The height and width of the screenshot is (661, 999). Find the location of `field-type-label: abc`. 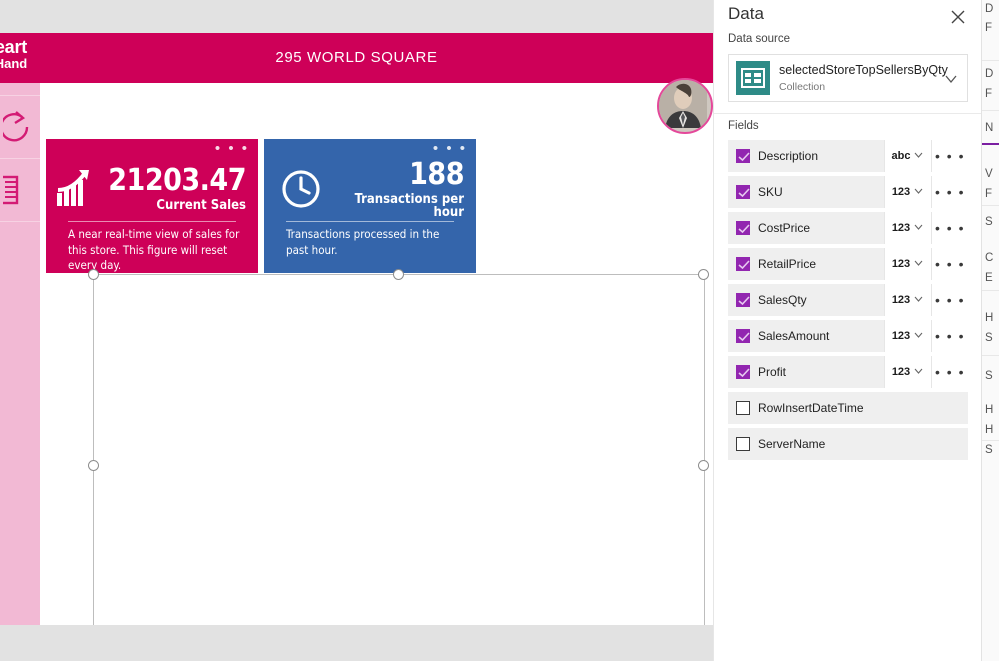

field-type-label: abc is located at coordinates (901, 156).